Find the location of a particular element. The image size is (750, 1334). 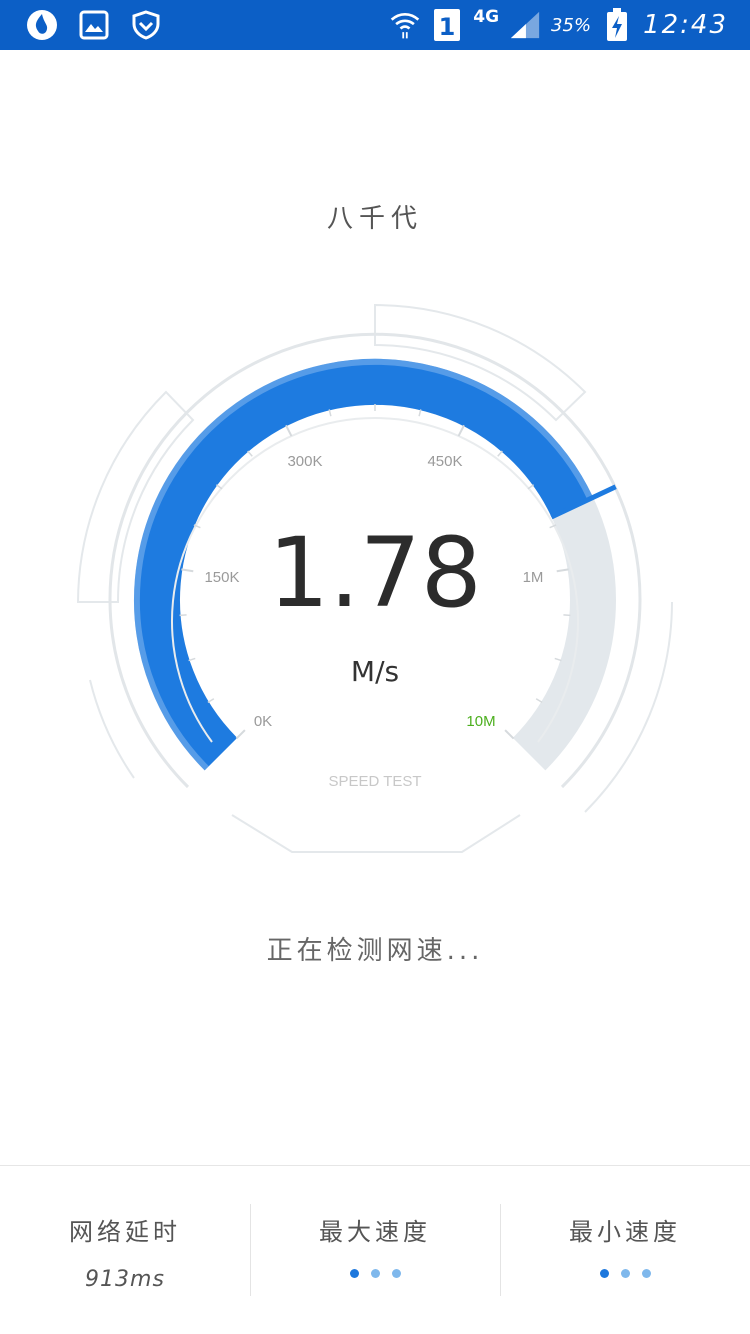

latency-value: 913ms is located at coordinates (125, 1279).